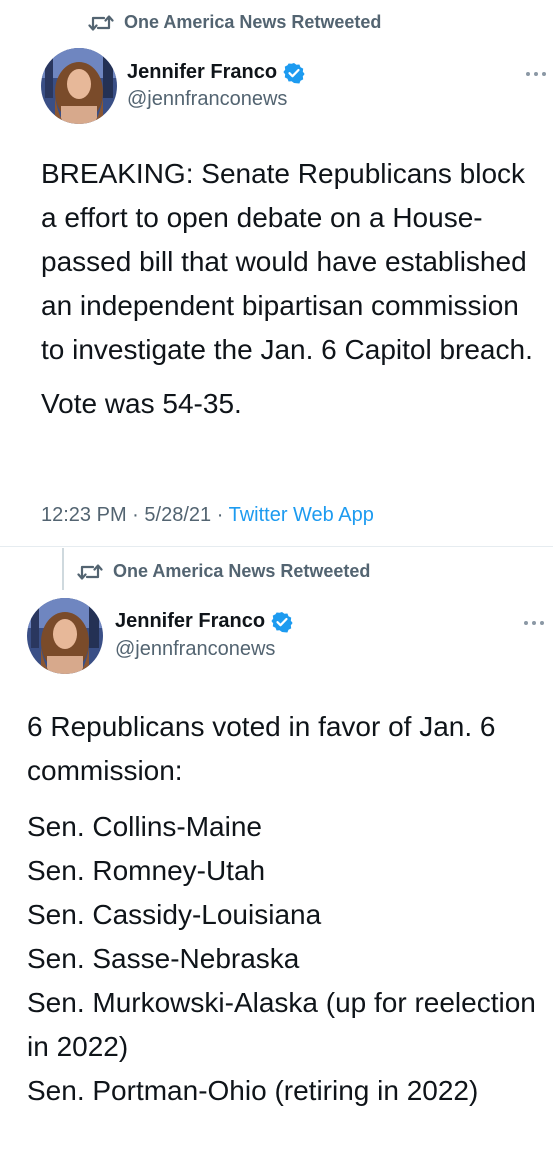 The width and height of the screenshot is (553, 1151). What do you see at coordinates (146, 870) in the screenshot?
I see `list-item: Sen. Romney-Utah` at bounding box center [146, 870].